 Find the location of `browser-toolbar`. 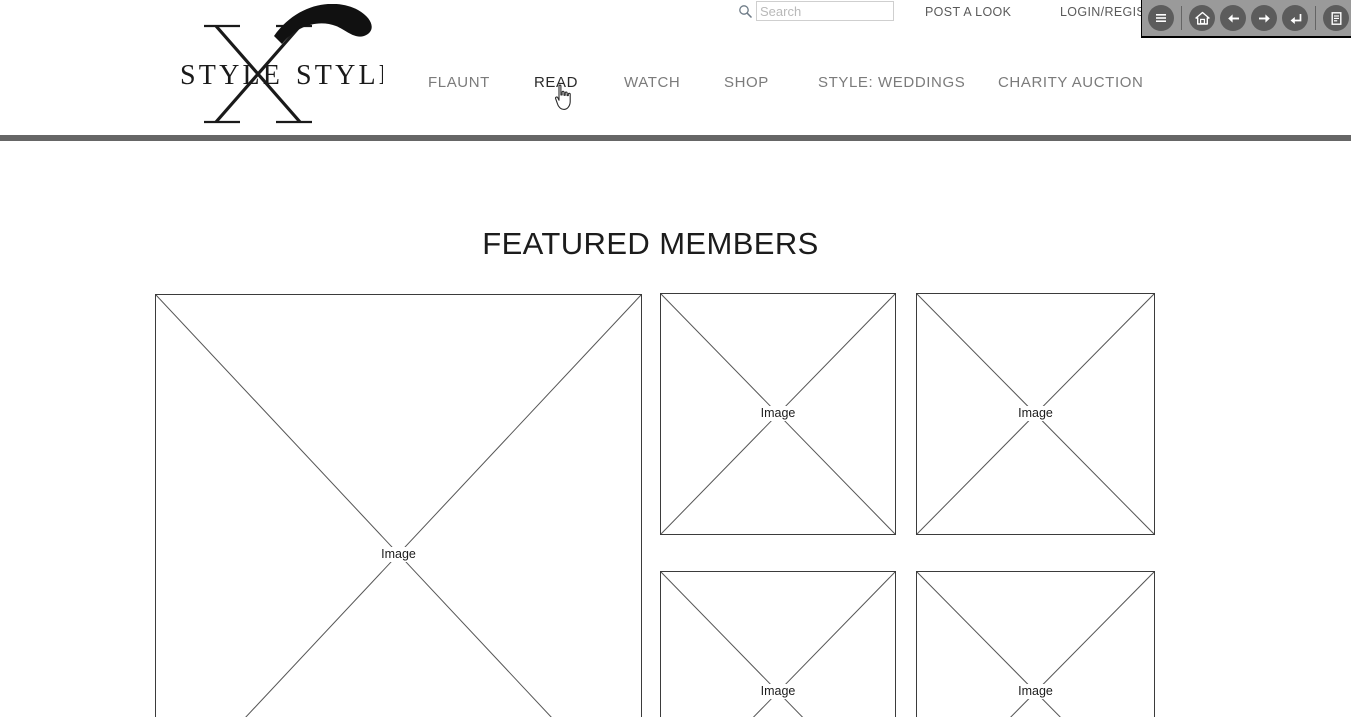

browser-toolbar is located at coordinates (1246, 19).